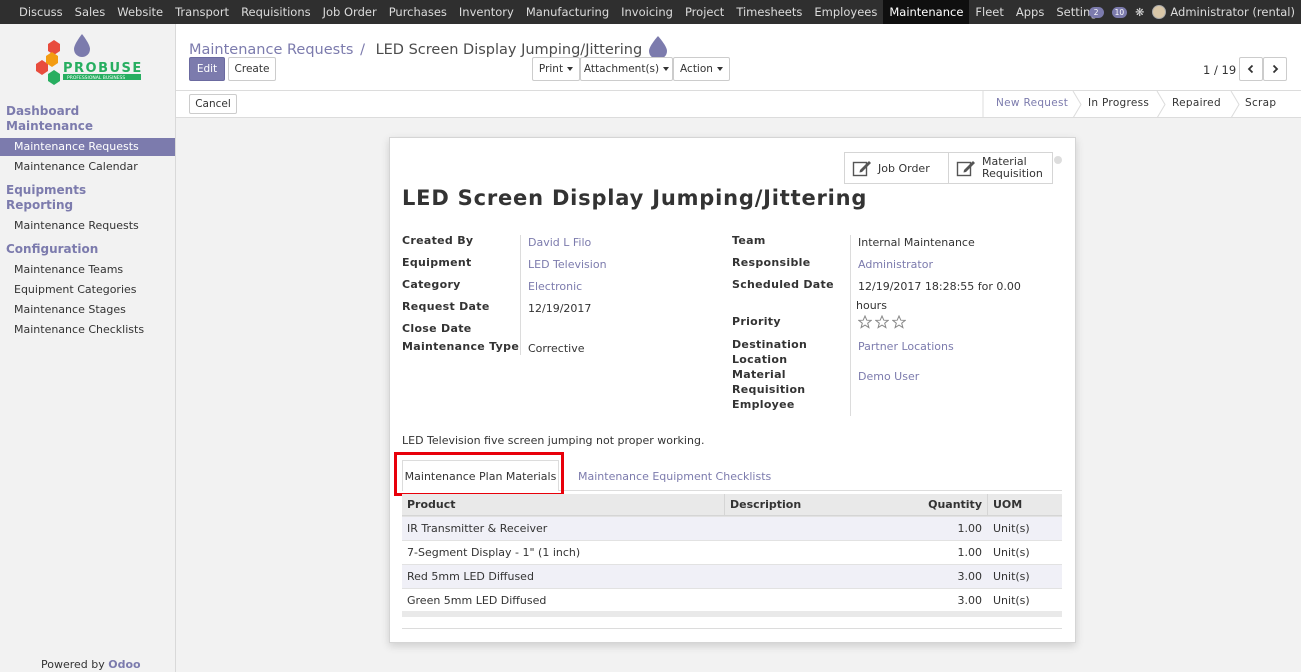  What do you see at coordinates (87, 167) in the screenshot?
I see `sidebar-item-maintenance-calendar: Maintenance Calendar` at bounding box center [87, 167].